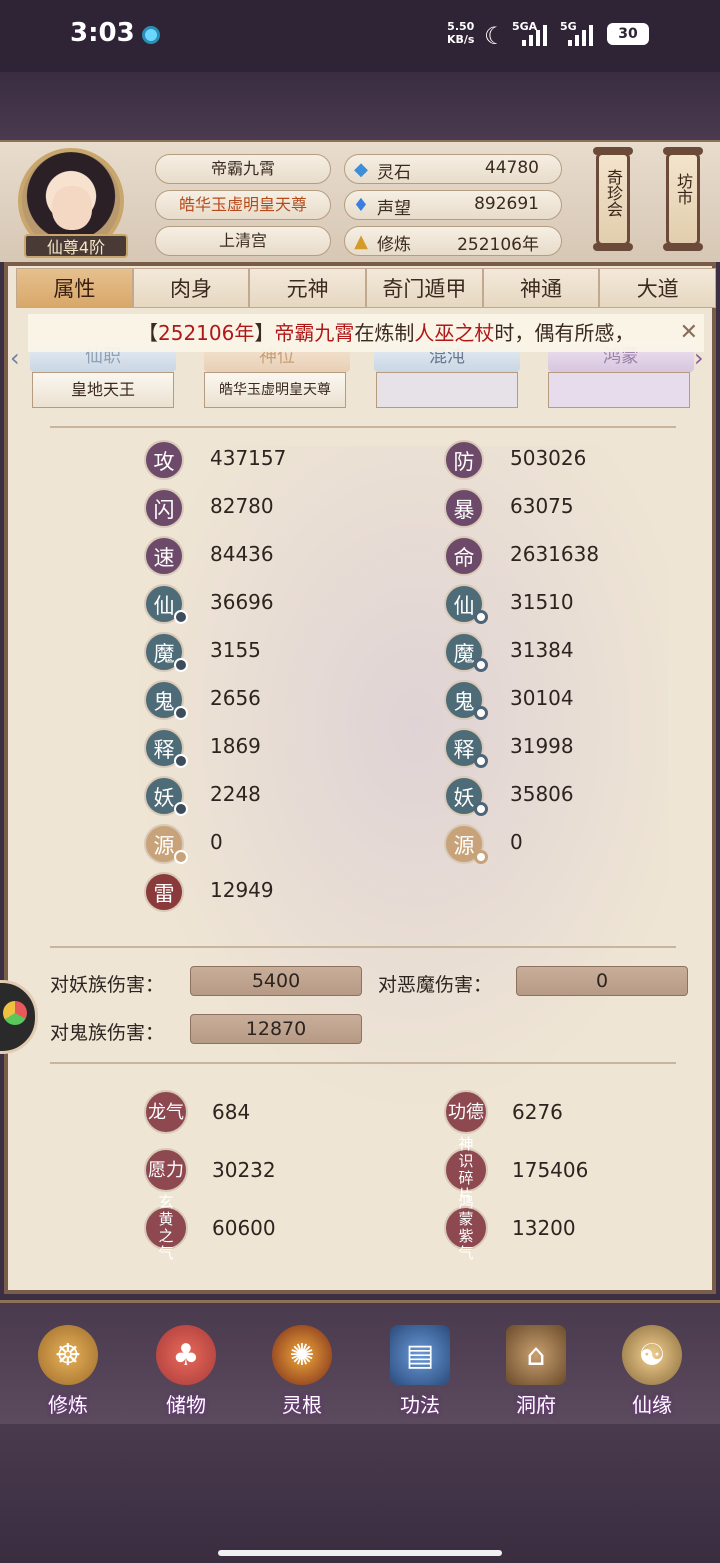 Image resolution: width=720 pixels, height=1563 pixels. What do you see at coordinates (15, 358) in the screenshot?
I see `left-arrow-icon: ‹` at bounding box center [15, 358].